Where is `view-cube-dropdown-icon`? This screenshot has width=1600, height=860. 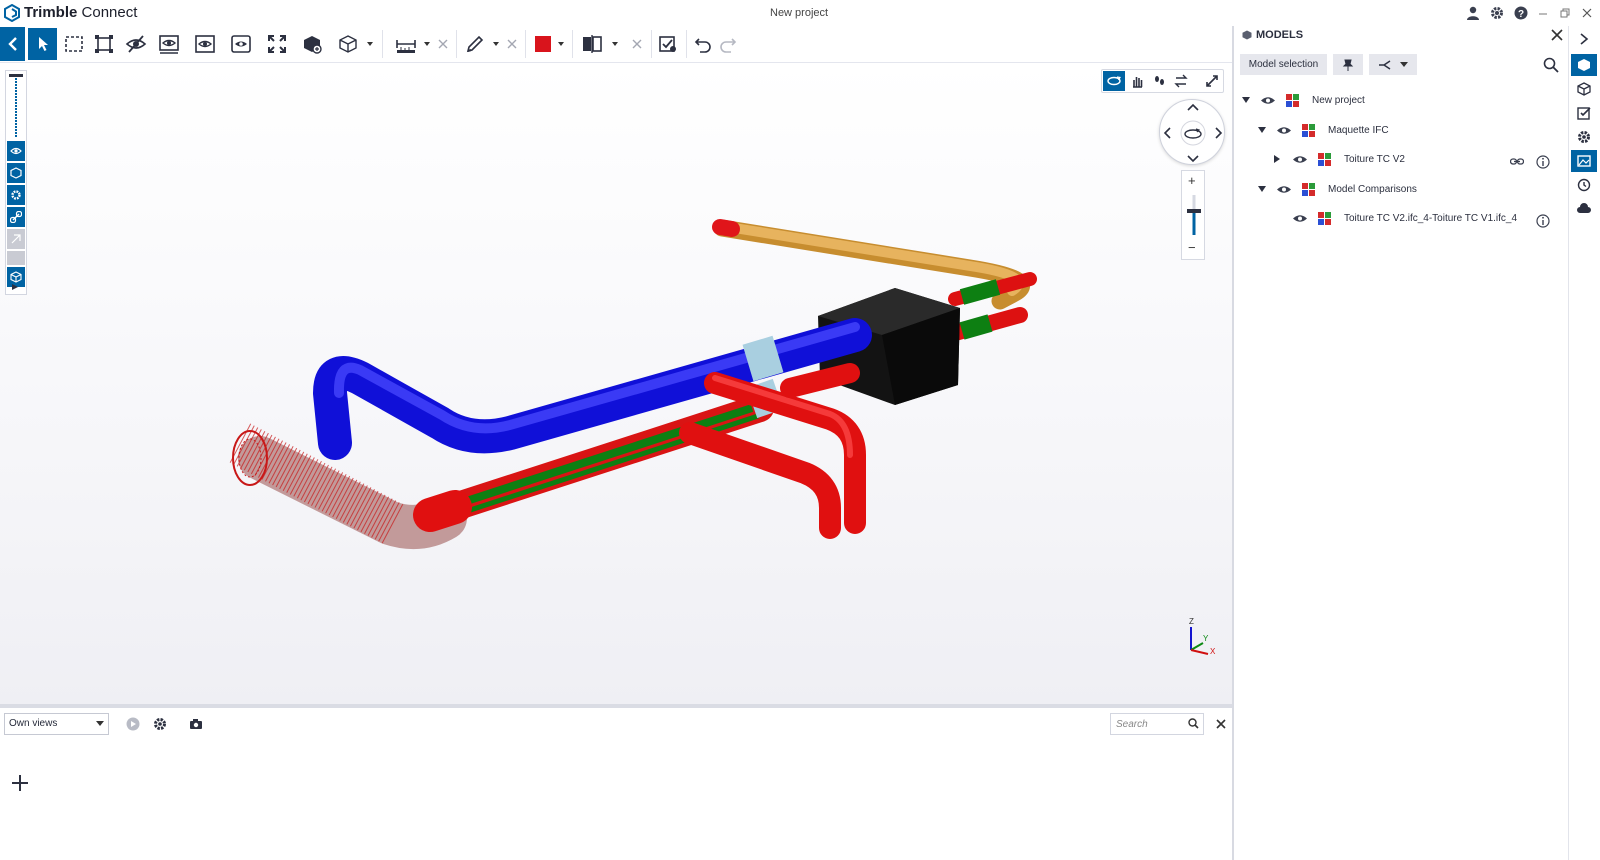 view-cube-dropdown-icon is located at coordinates (370, 44).